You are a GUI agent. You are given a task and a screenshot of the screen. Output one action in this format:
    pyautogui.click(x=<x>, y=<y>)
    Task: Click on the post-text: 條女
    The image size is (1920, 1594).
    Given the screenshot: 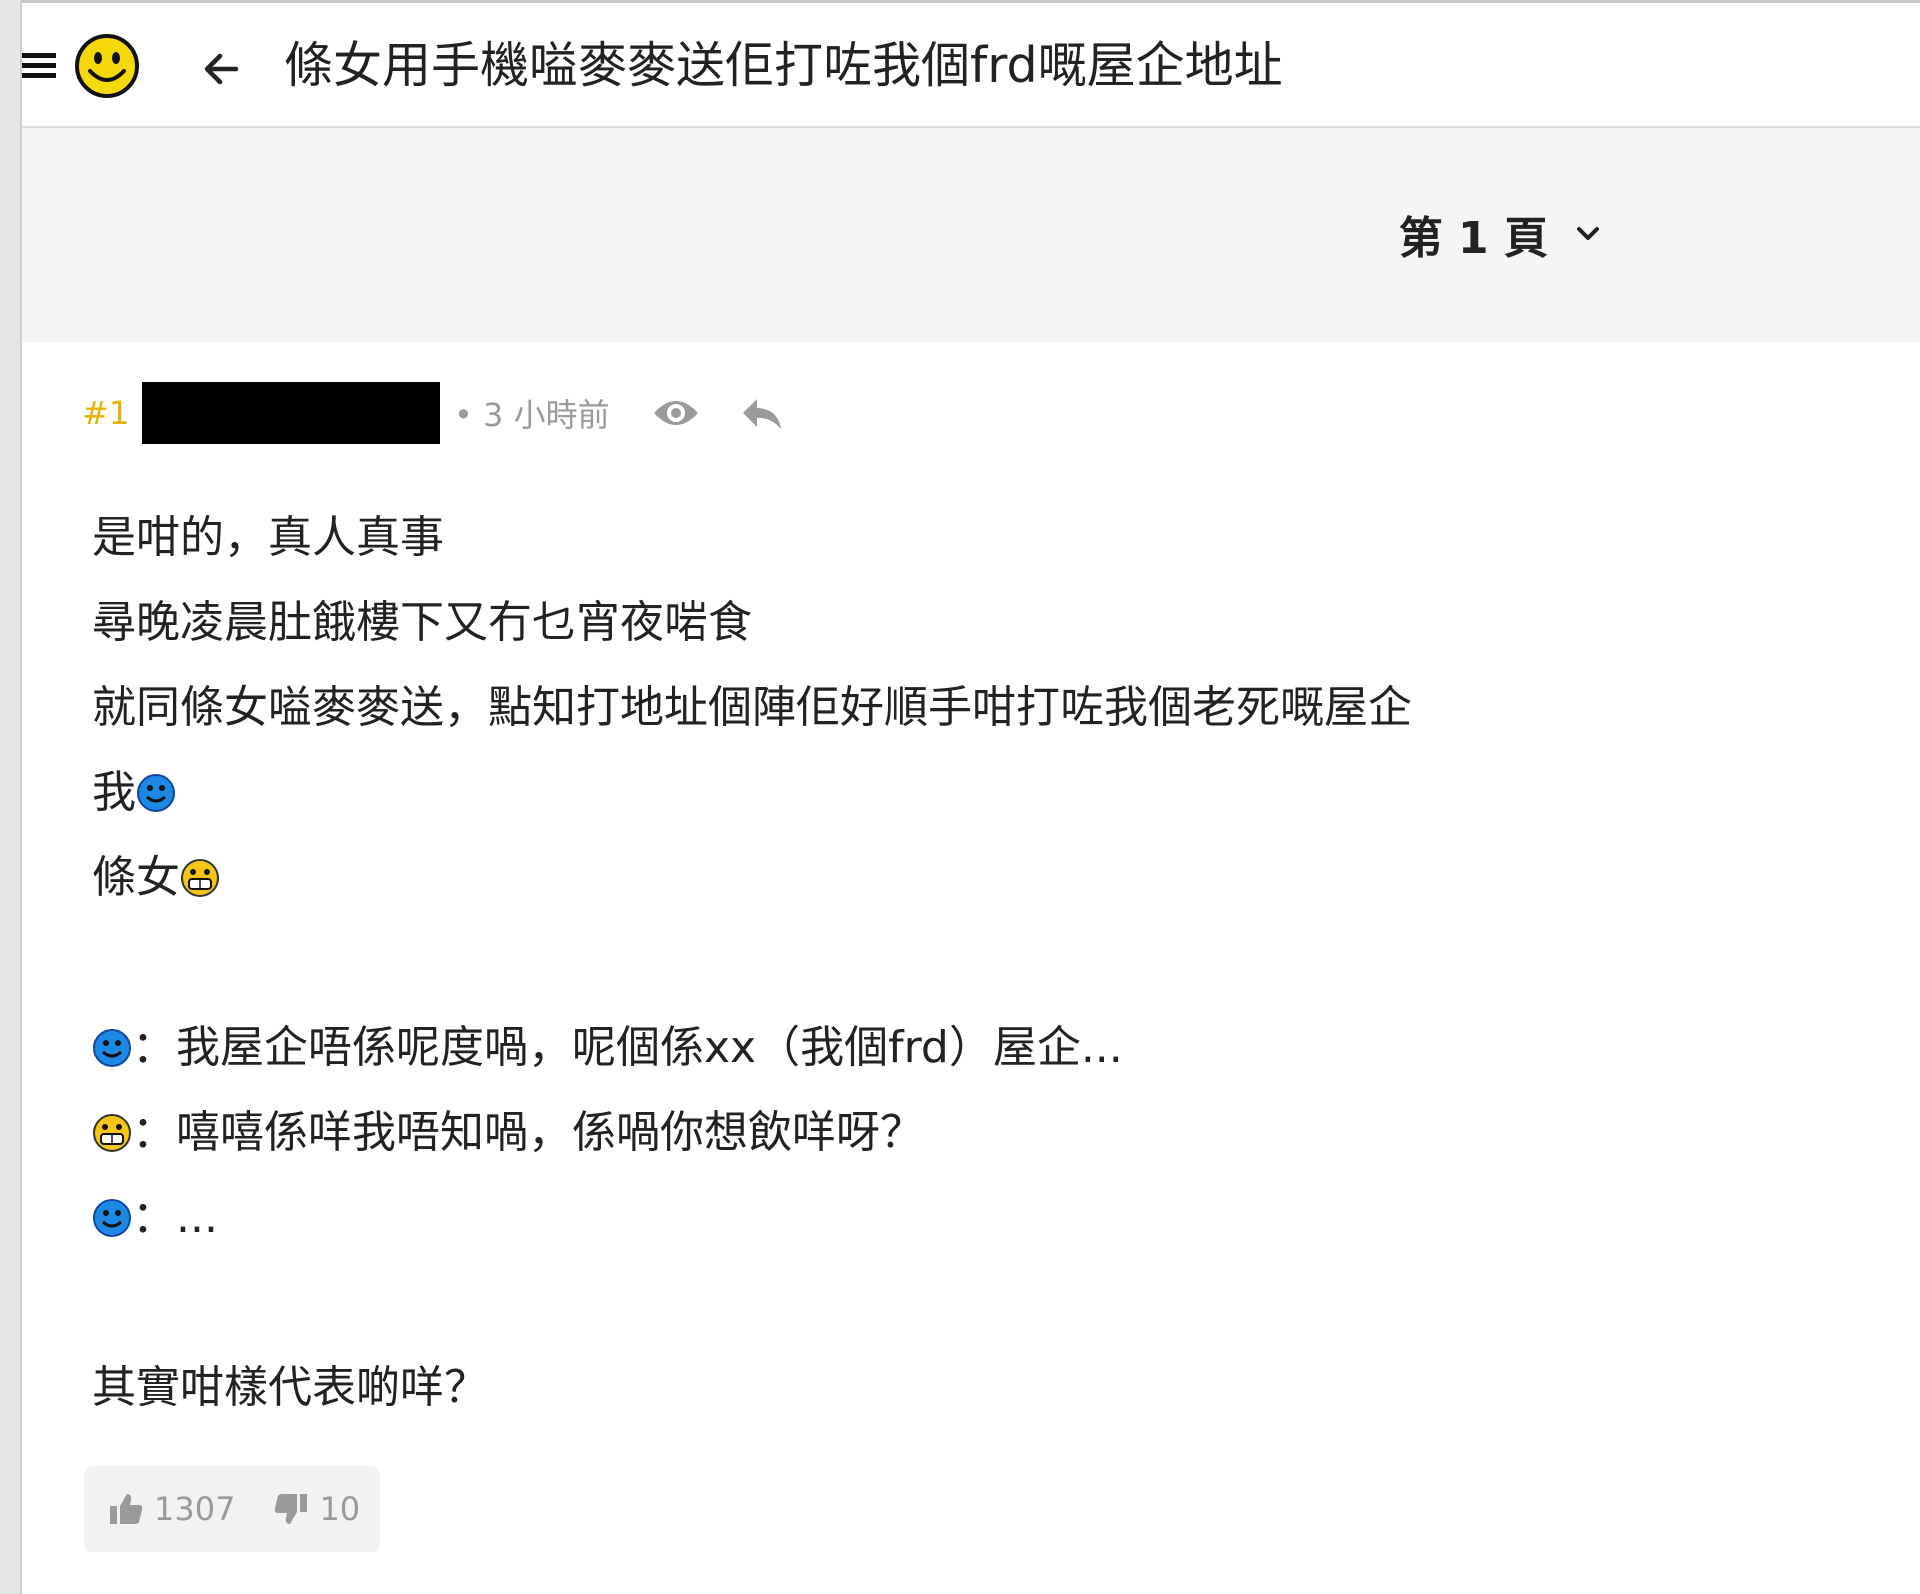 What is the action you would take?
    pyautogui.click(x=136, y=877)
    